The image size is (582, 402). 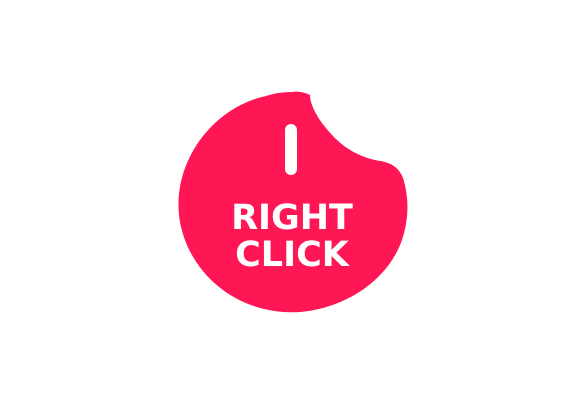 What do you see at coordinates (292, 218) in the screenshot?
I see `wordmark-line-1: RIGHT` at bounding box center [292, 218].